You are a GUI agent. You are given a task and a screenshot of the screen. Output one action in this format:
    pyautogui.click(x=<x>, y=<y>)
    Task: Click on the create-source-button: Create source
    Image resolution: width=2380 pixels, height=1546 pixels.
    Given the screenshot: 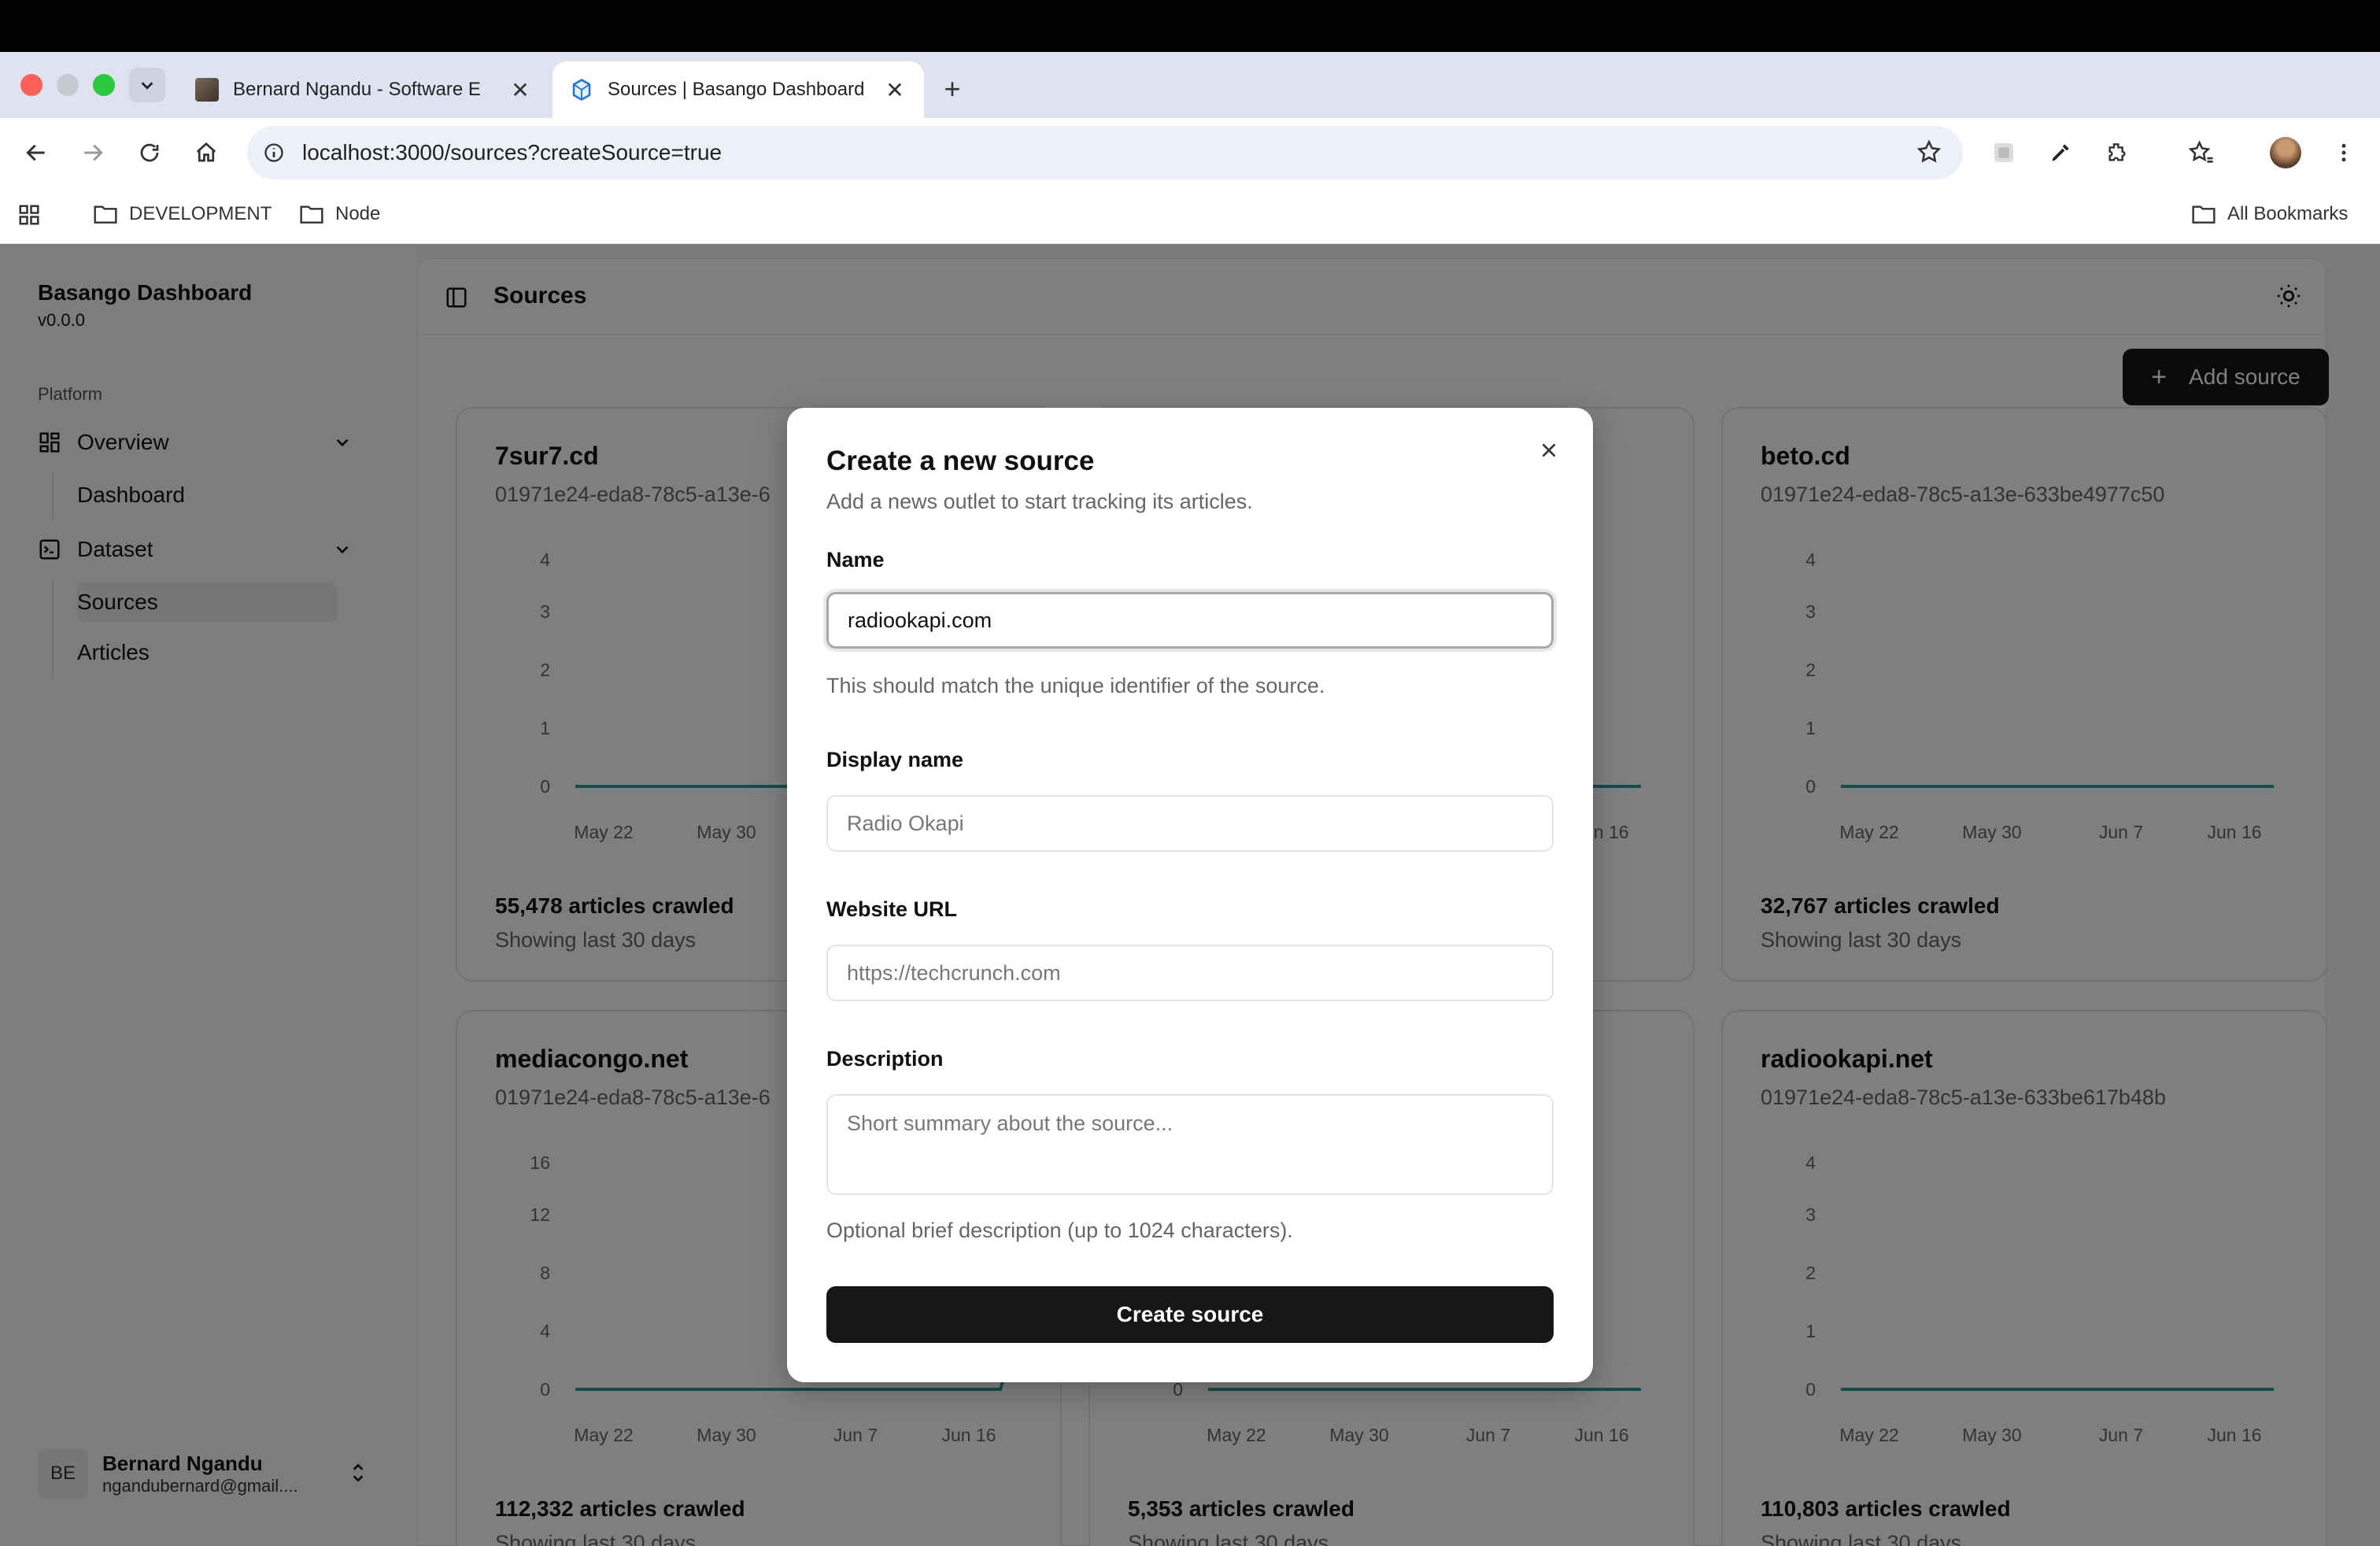 What is the action you would take?
    pyautogui.click(x=1190, y=1314)
    